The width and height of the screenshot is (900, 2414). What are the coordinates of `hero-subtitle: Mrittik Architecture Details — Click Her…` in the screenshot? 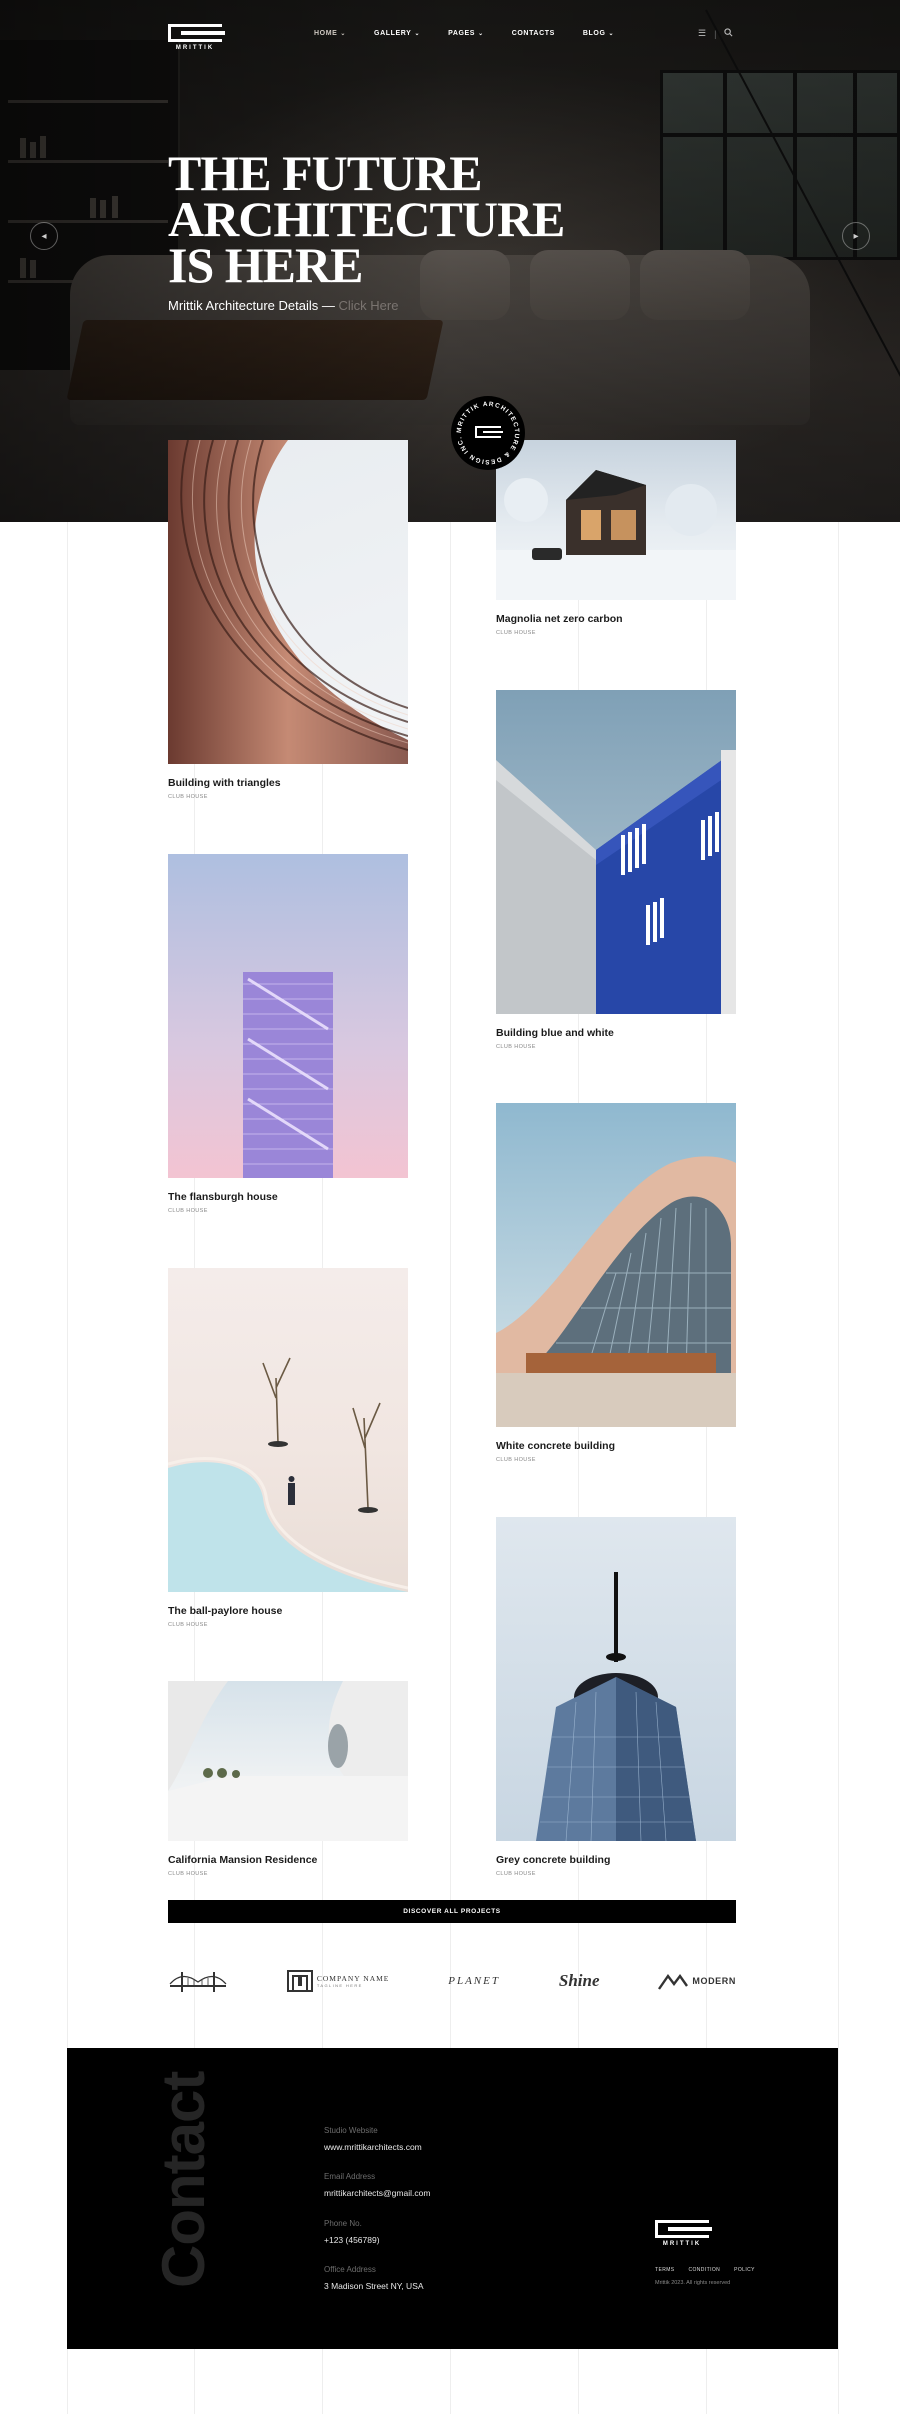 It's located at (283, 305).